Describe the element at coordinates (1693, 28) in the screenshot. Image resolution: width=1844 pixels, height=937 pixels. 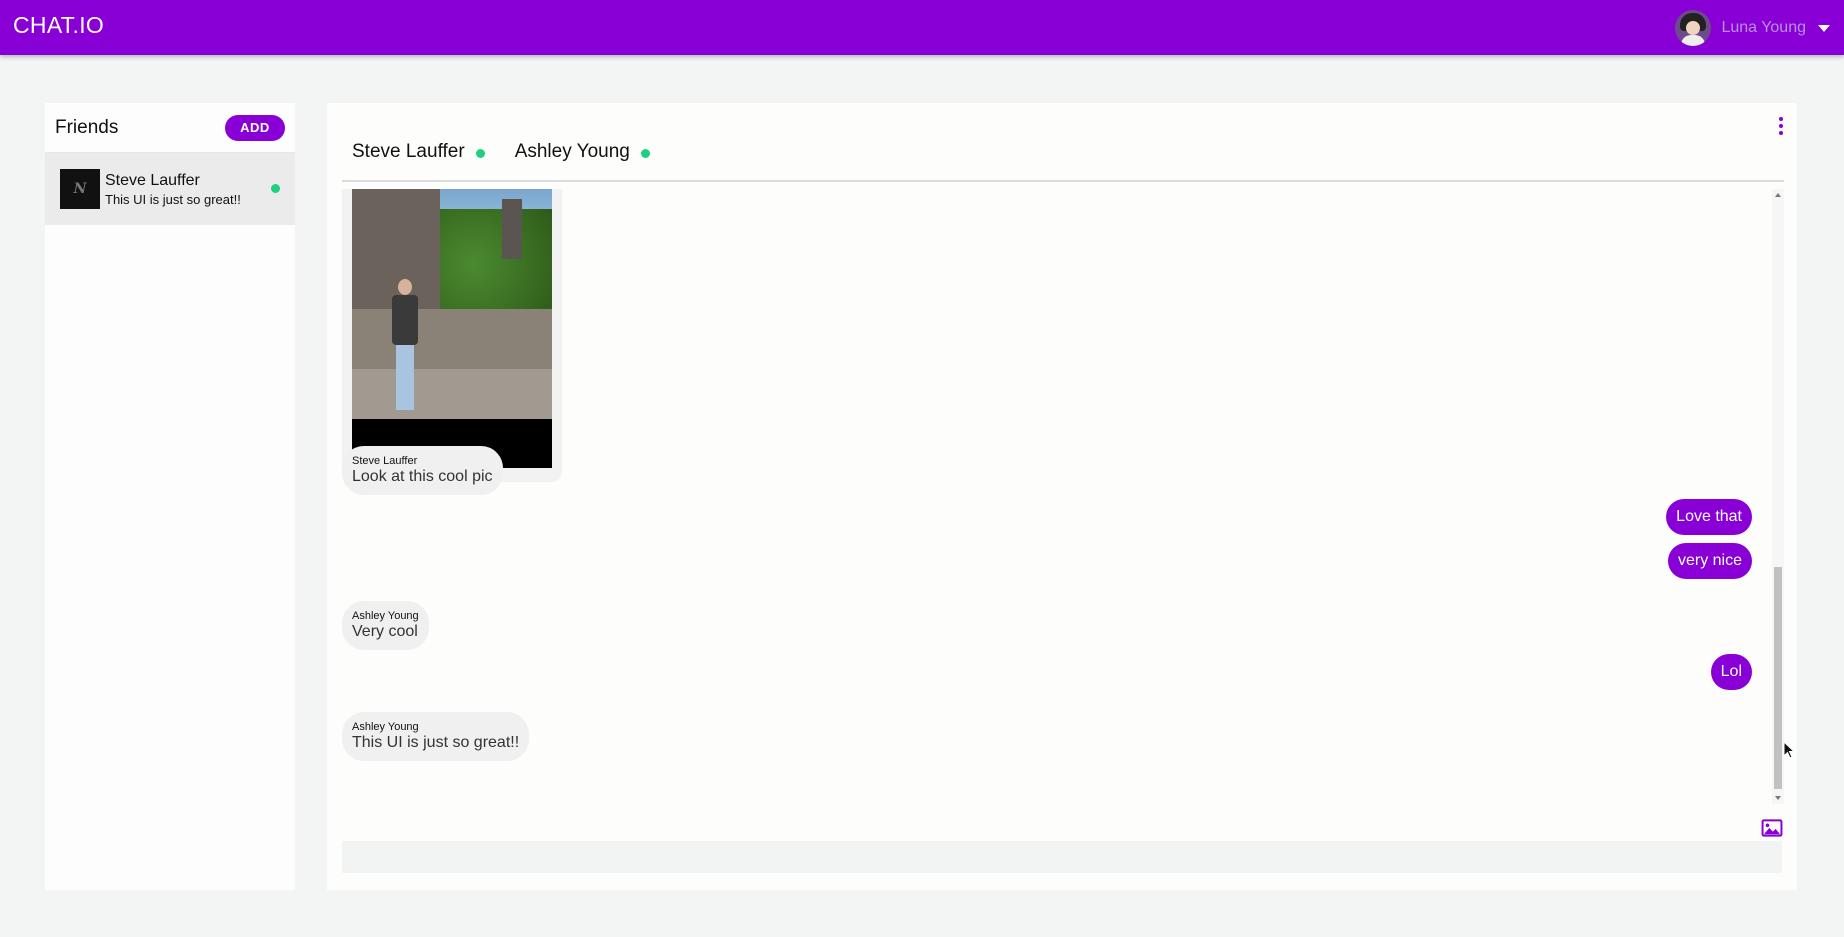
I see `user-avatar` at that location.